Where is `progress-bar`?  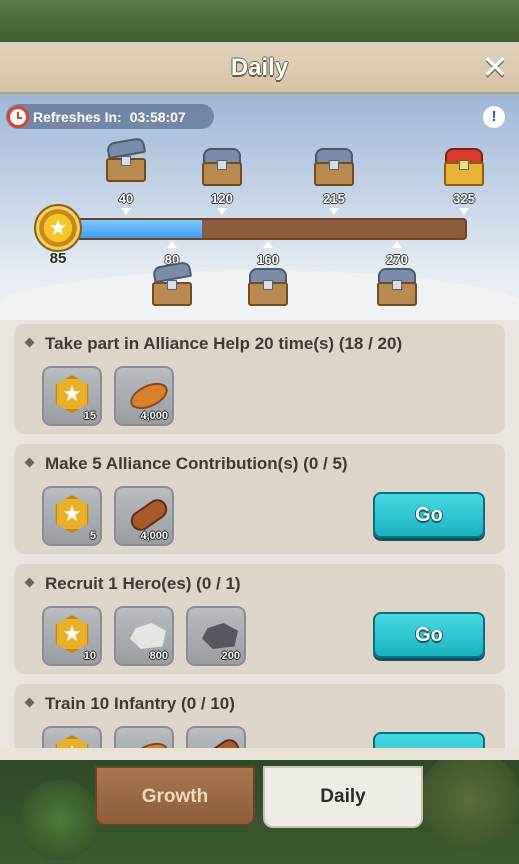
progress-bar is located at coordinates (268, 229).